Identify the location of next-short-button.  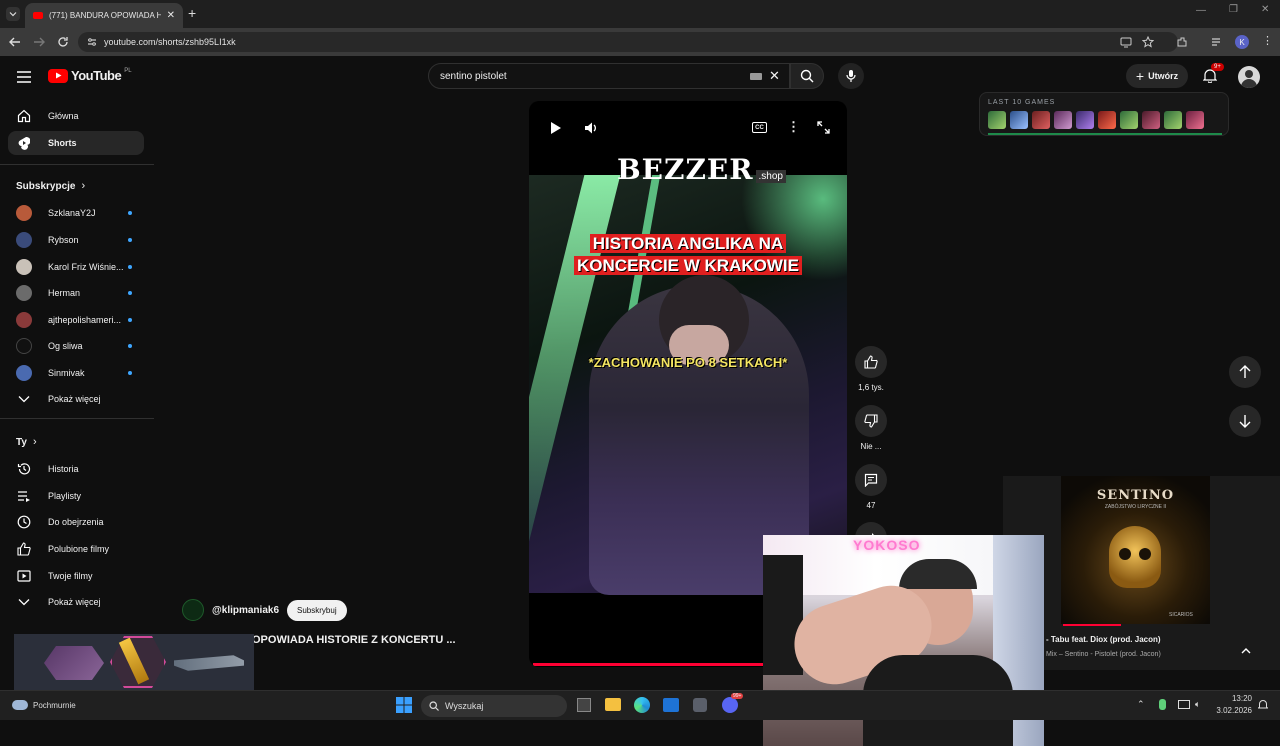
(1245, 421).